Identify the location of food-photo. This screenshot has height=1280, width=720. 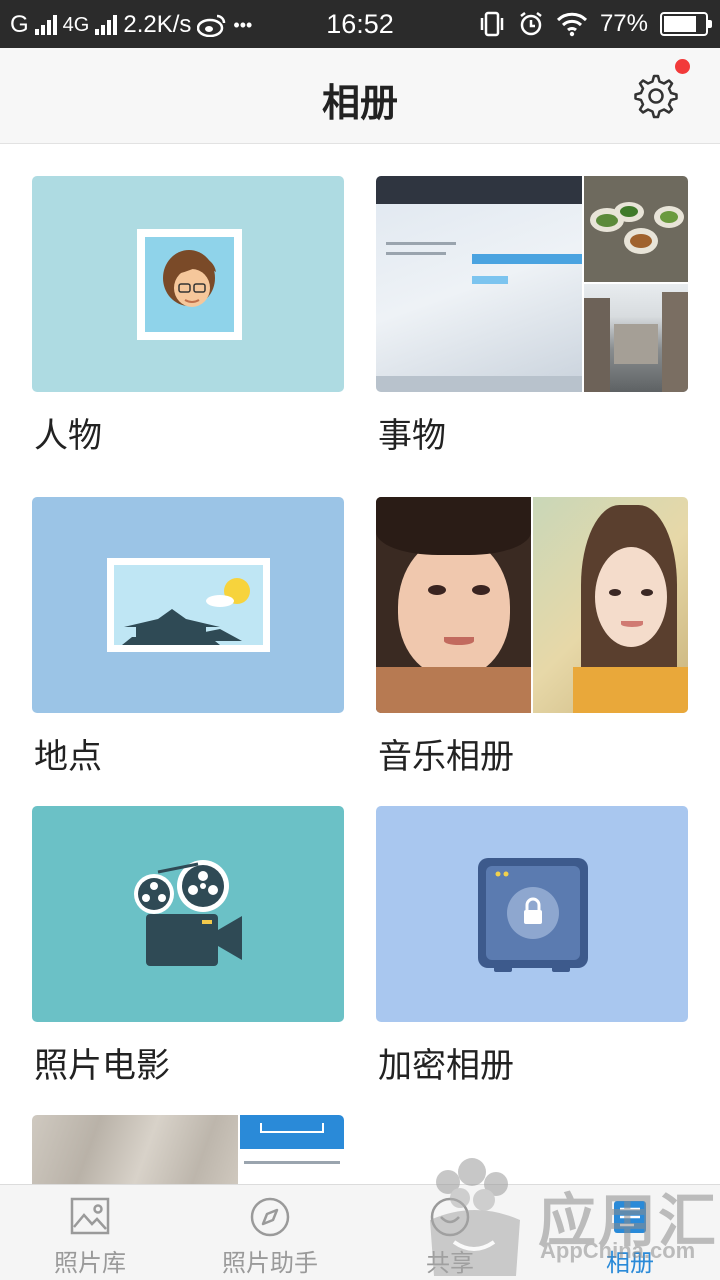
(636, 229).